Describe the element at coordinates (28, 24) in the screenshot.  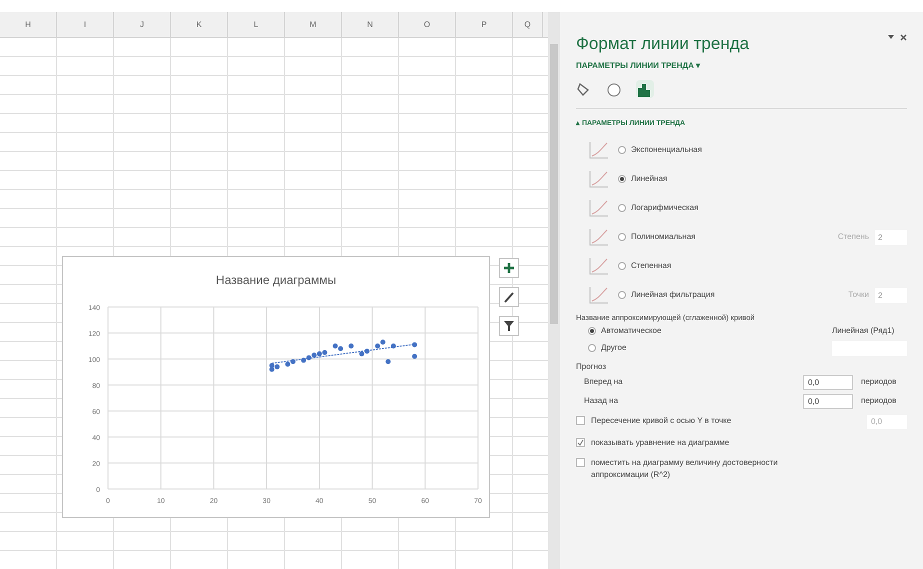
I see `column-header: H` at that location.